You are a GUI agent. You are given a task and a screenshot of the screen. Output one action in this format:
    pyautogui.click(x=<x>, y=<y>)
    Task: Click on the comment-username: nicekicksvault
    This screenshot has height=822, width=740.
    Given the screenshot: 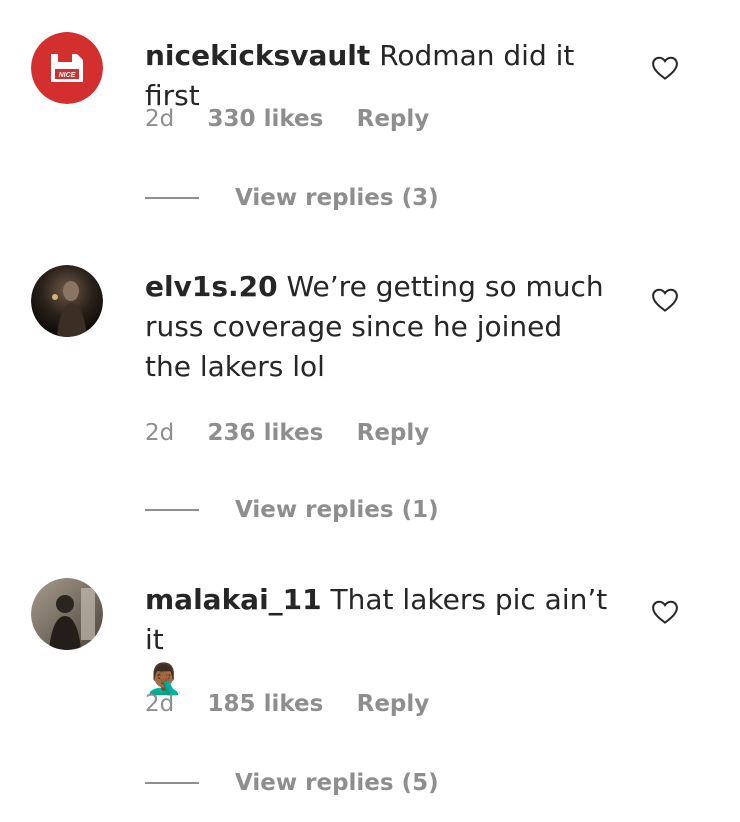 What is the action you would take?
    pyautogui.click(x=257, y=55)
    